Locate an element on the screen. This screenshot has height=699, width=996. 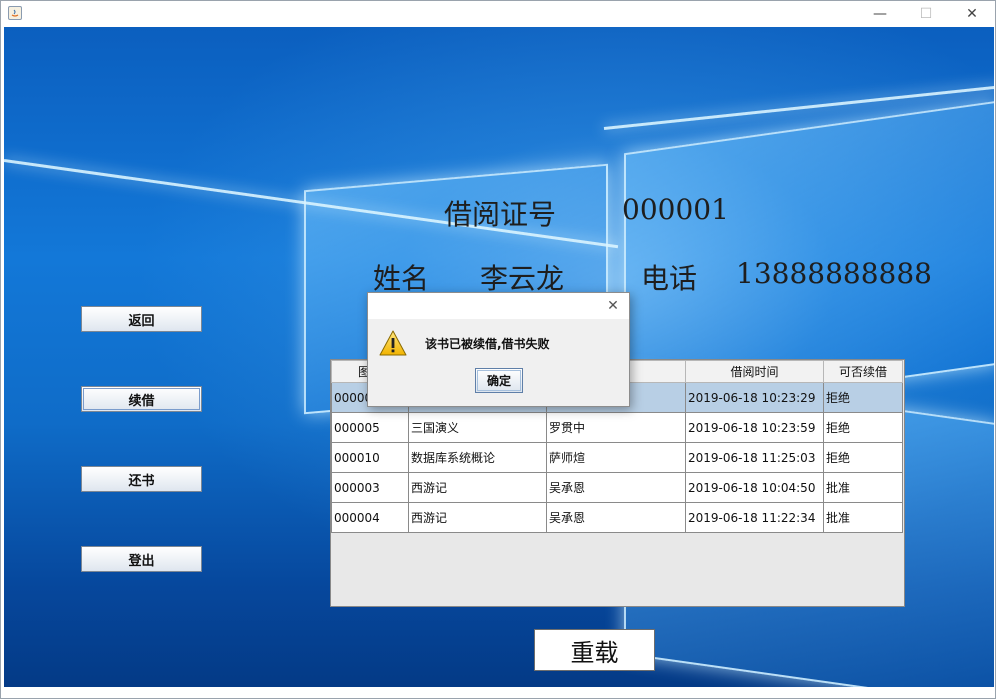
message-dialog: ✕ 该书已被续借,借书失败 确定 is located at coordinates (498, 349).